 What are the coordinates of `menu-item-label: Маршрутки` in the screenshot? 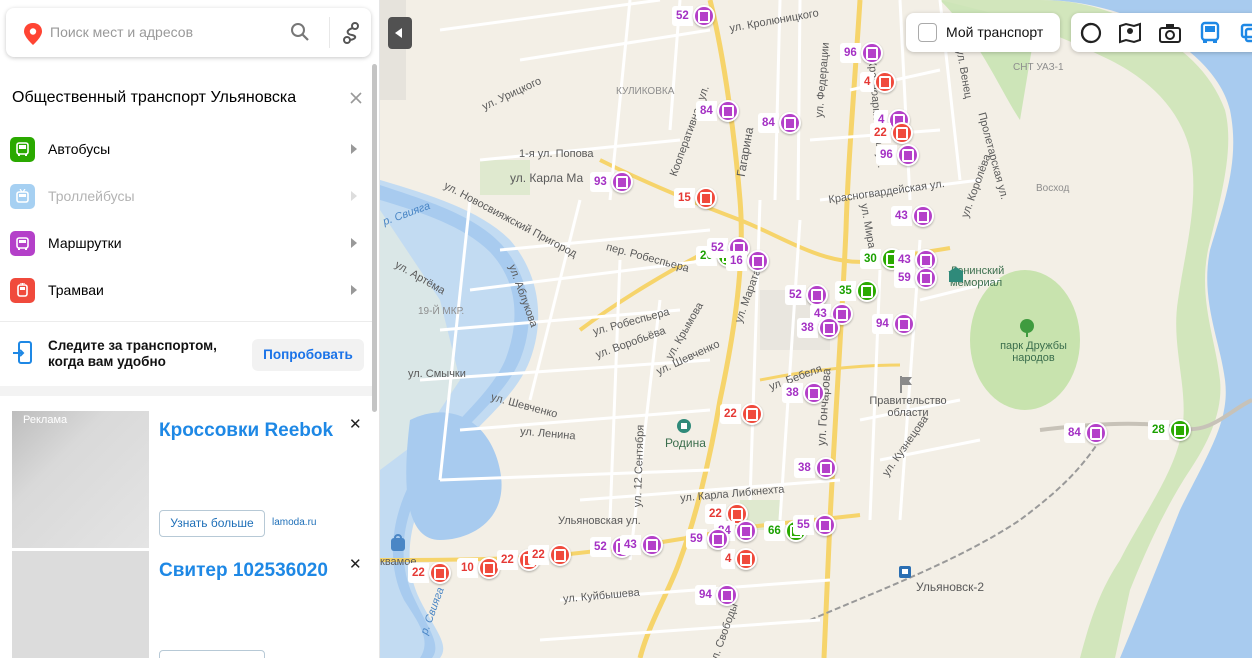 It's located at (85, 243).